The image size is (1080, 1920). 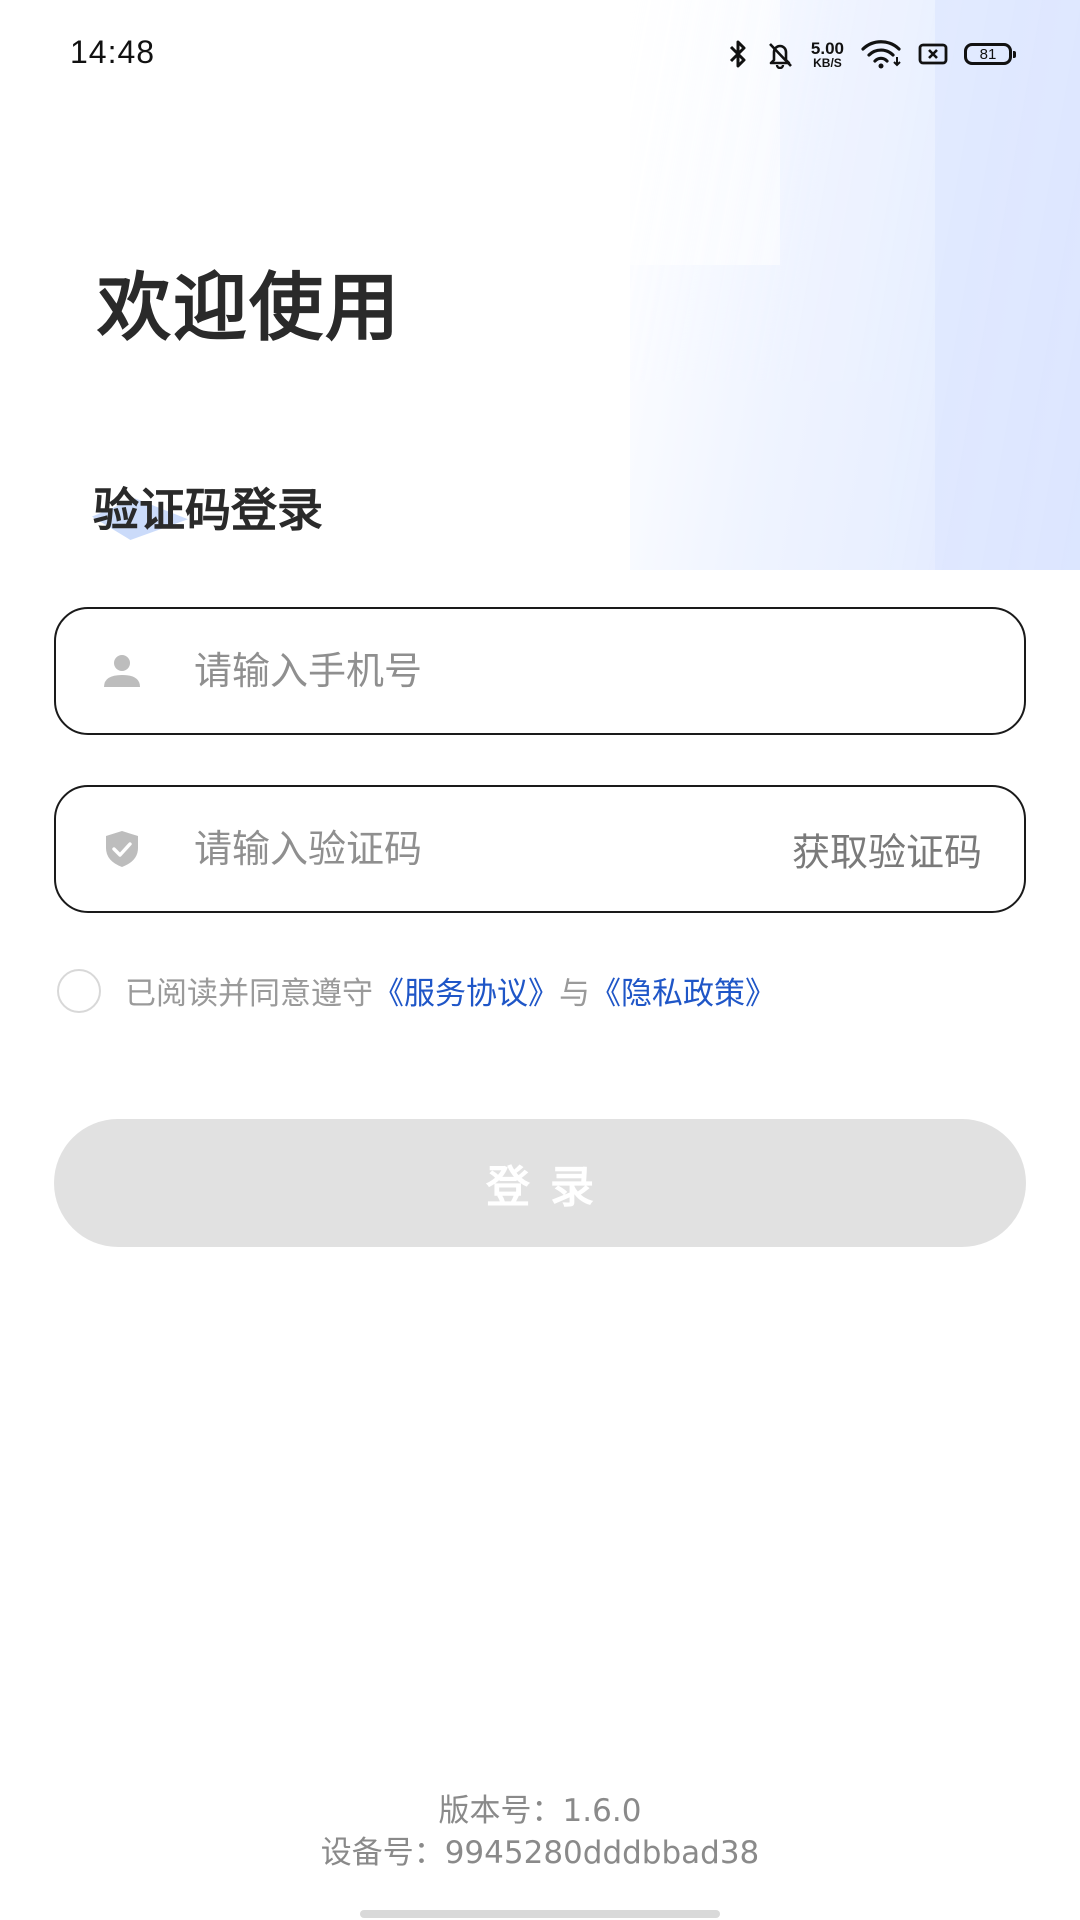 I want to click on device-id-text: 设备号：9945280dddbbad38, so click(x=540, y=1853).